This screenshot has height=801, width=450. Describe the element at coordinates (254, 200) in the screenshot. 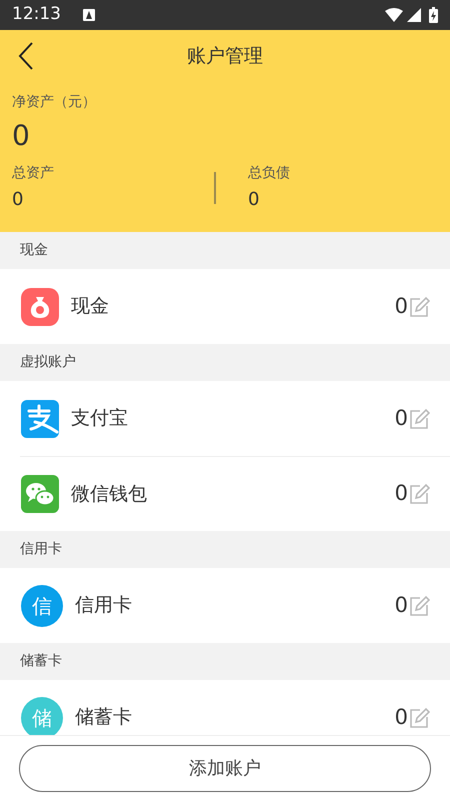

I see `total-debt-value: 0` at that location.